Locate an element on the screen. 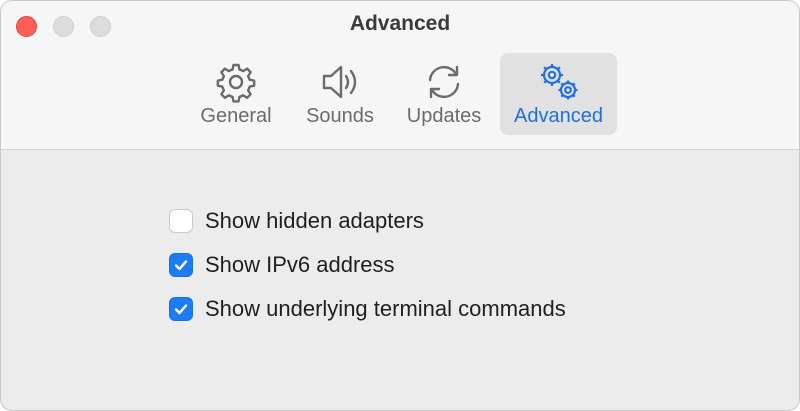 The width and height of the screenshot is (800, 411). gear-icon is located at coordinates (236, 83).